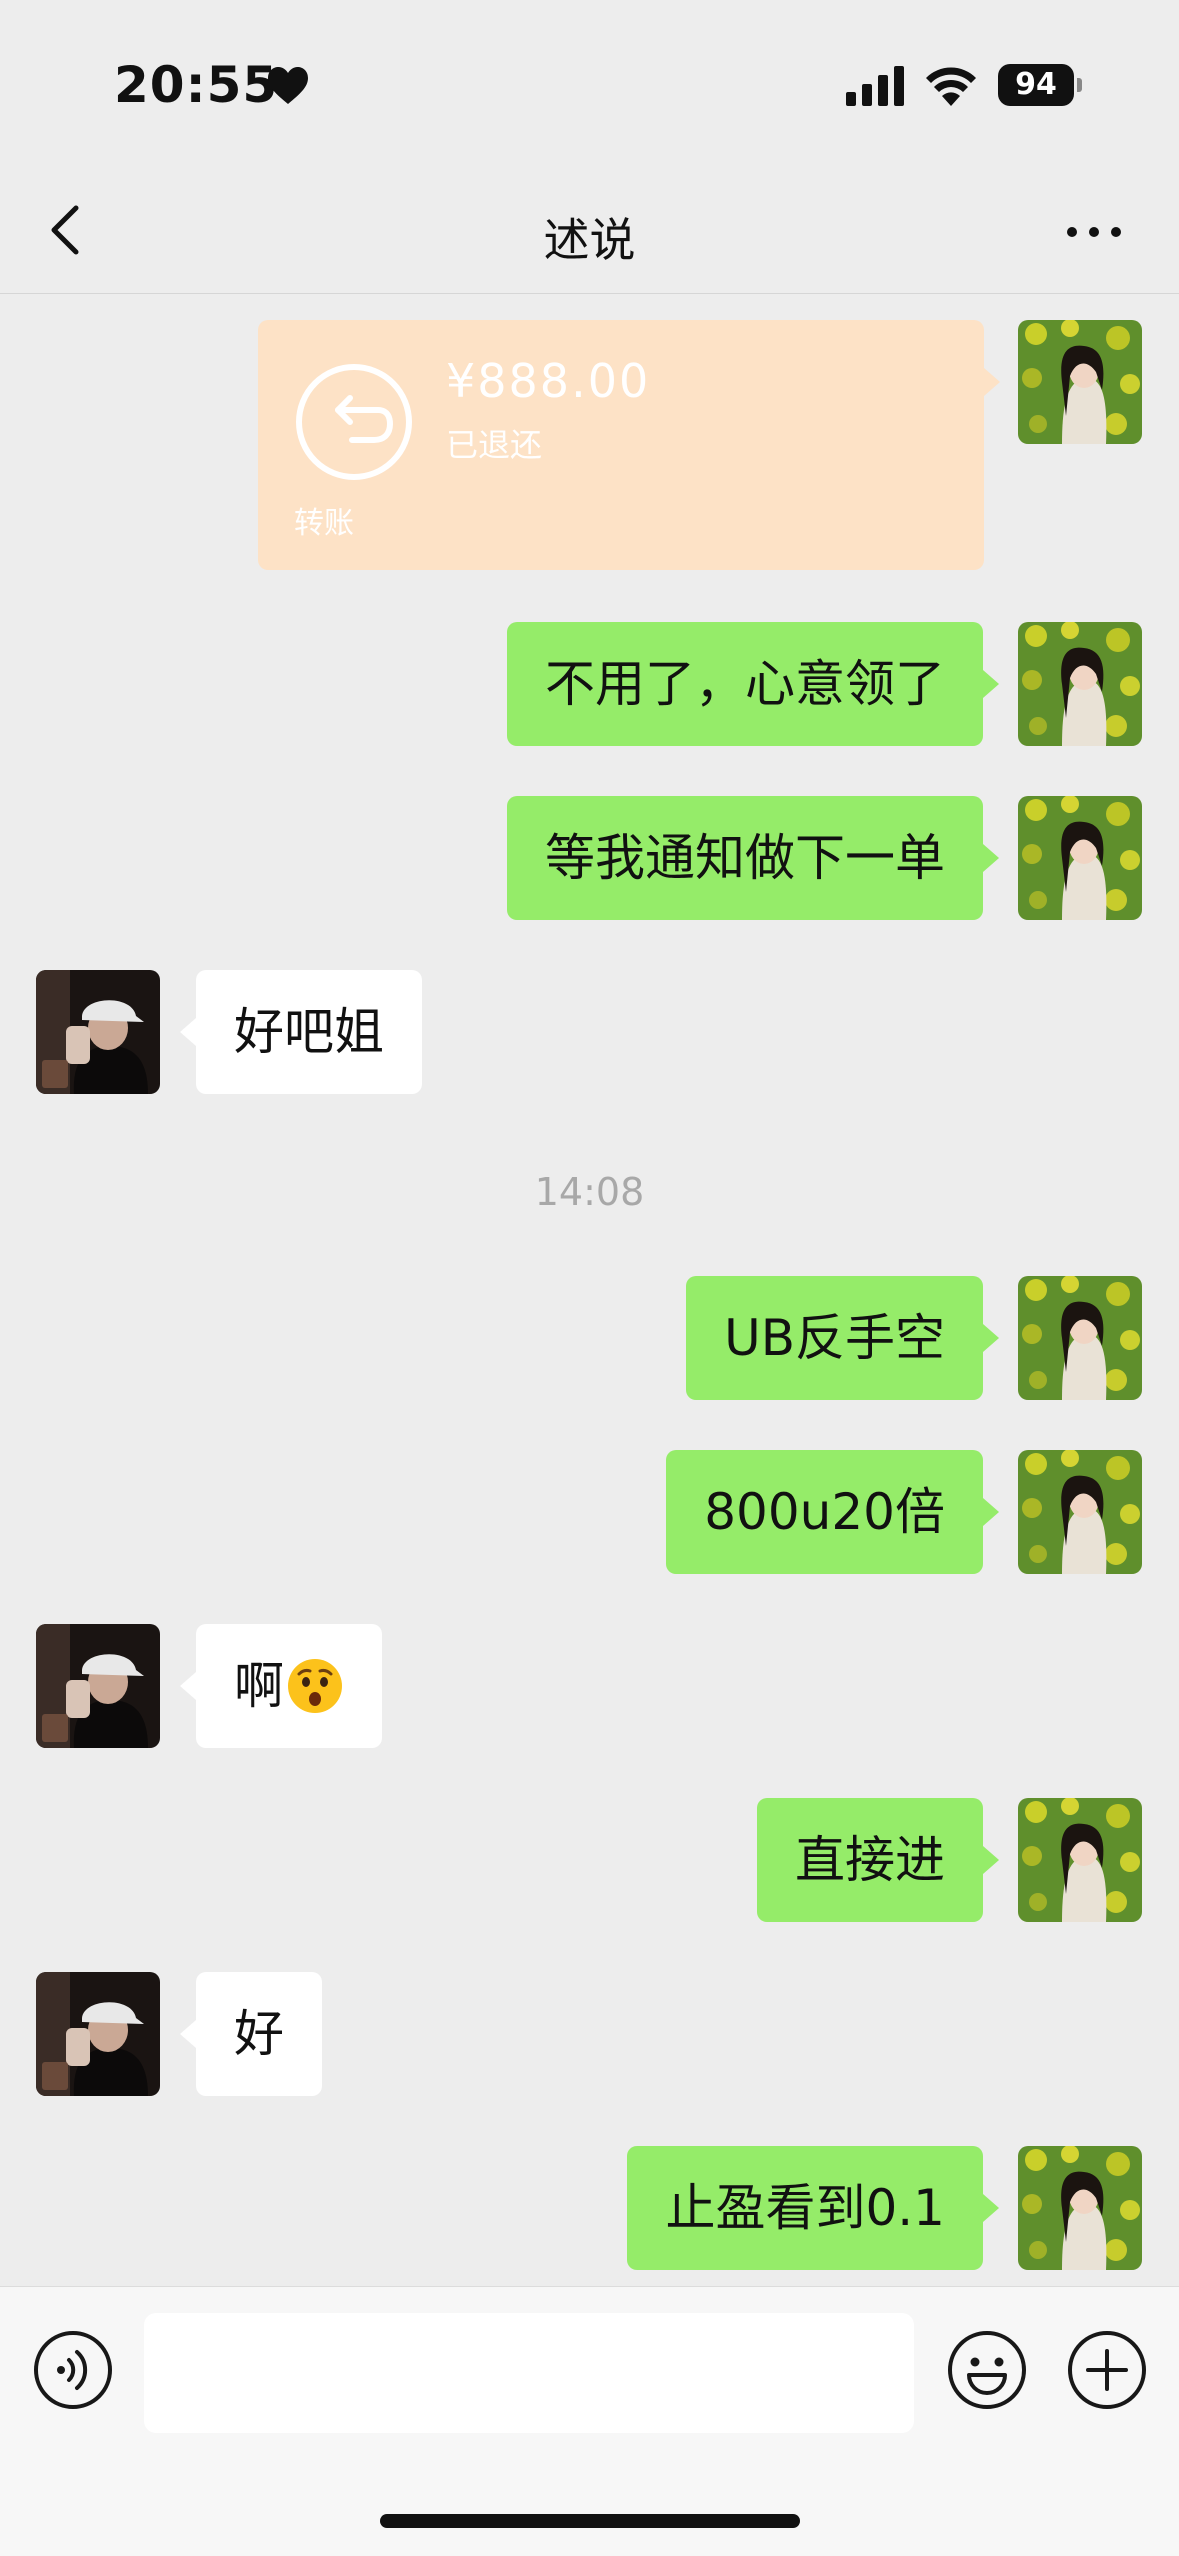 This screenshot has width=1179, height=2556. Describe the element at coordinates (259, 2034) in the screenshot. I see `message-text: 好` at that location.